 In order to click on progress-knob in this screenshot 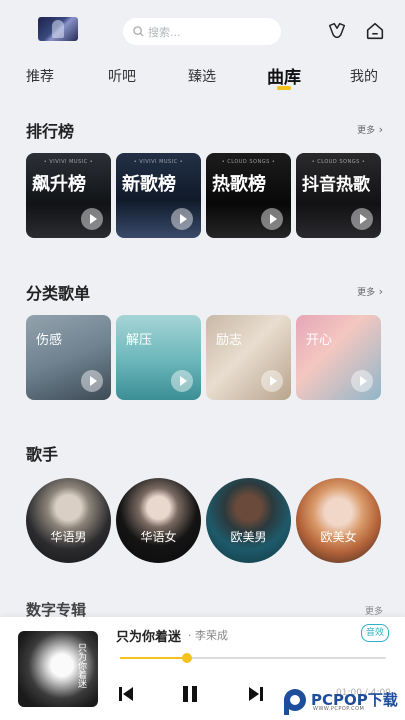, I will do `click(187, 658)`.